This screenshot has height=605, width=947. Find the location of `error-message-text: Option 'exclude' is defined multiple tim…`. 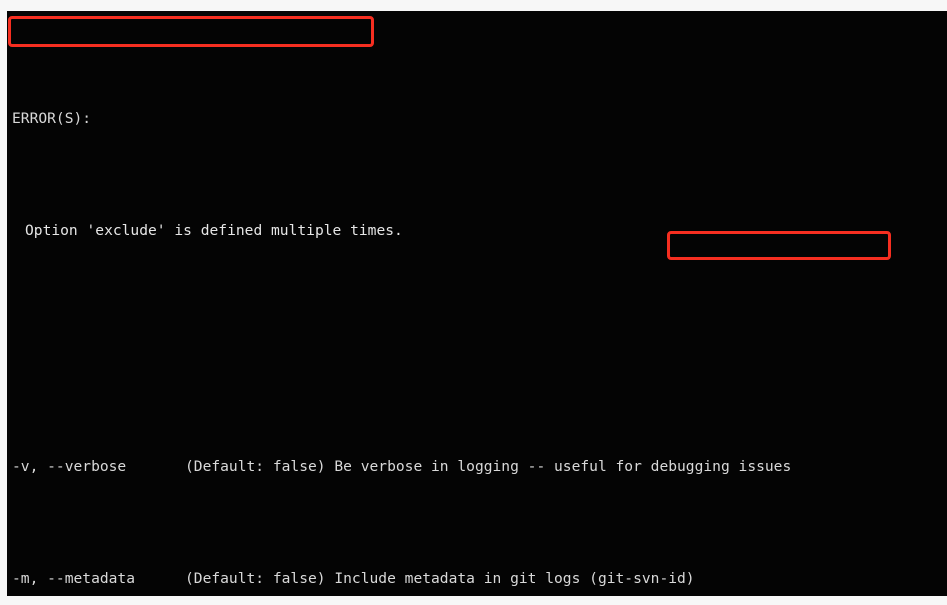

error-message-text: Option 'exclude' is defined multiple tim… is located at coordinates (214, 230).